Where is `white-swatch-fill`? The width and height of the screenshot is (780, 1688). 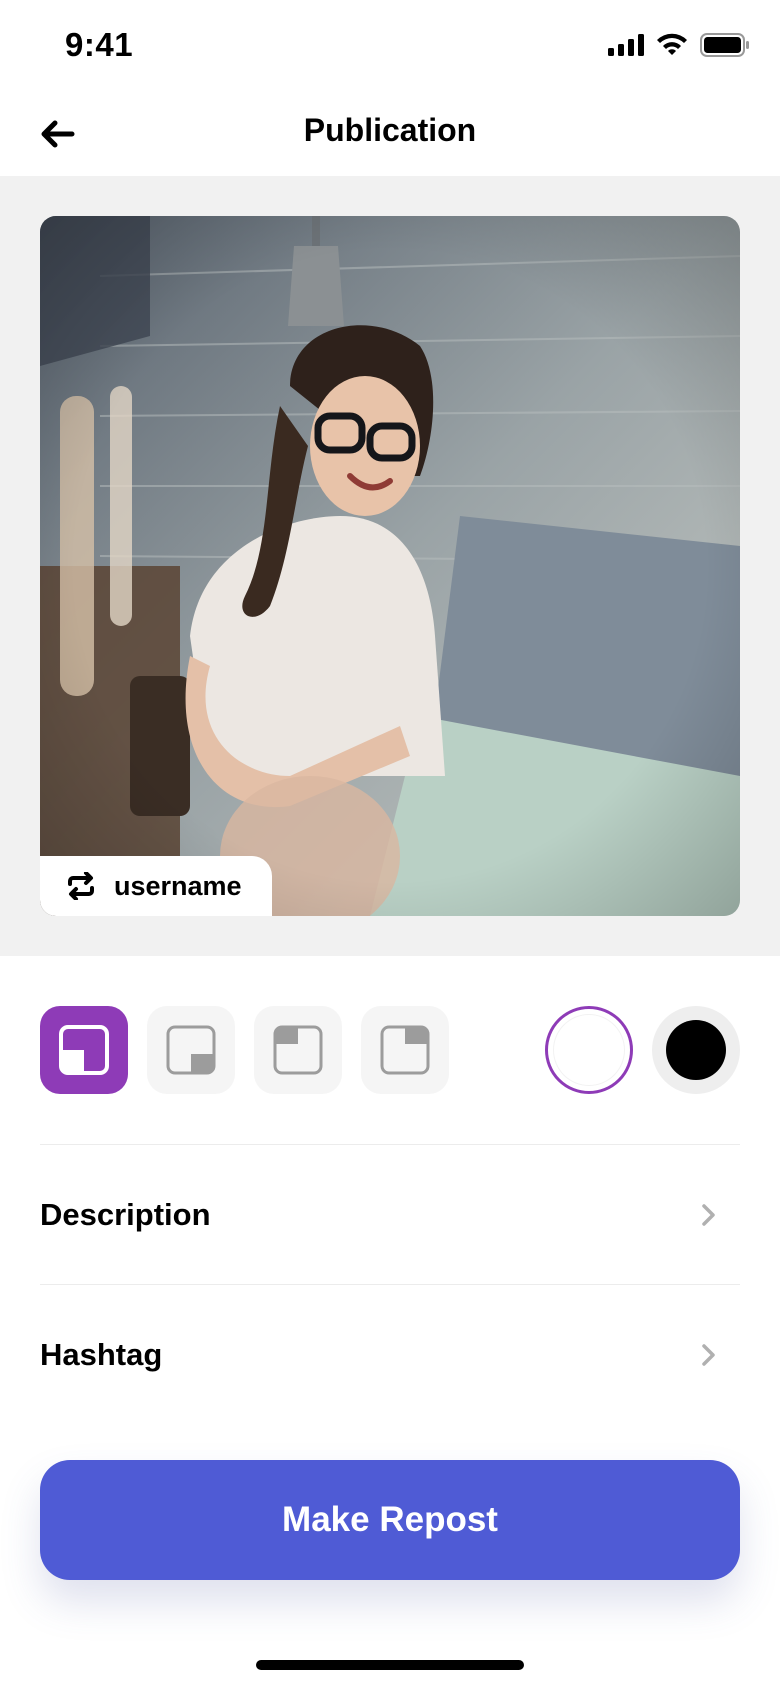 white-swatch-fill is located at coordinates (589, 1050).